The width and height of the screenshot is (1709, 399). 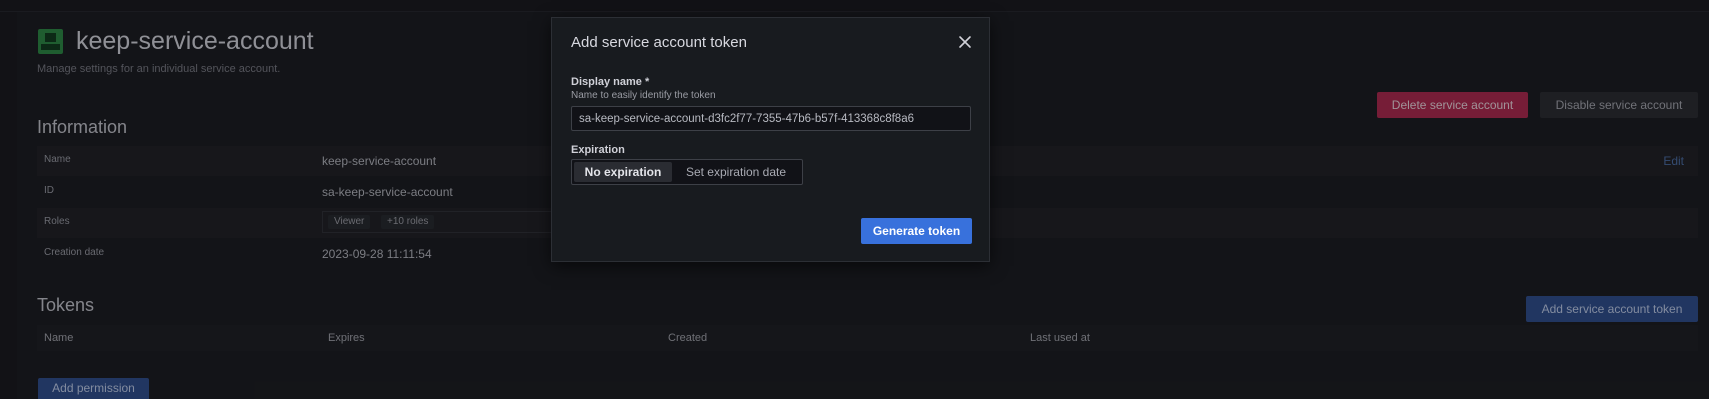 I want to click on no-expiration-option: No expiration, so click(x=623, y=172).